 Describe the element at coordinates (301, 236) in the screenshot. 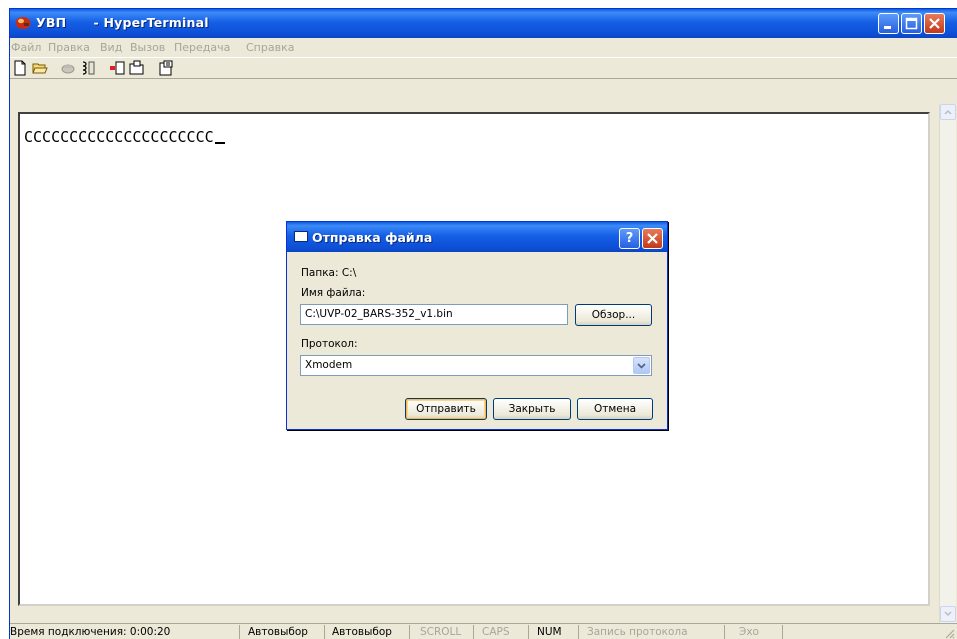

I see `window-icon` at that location.